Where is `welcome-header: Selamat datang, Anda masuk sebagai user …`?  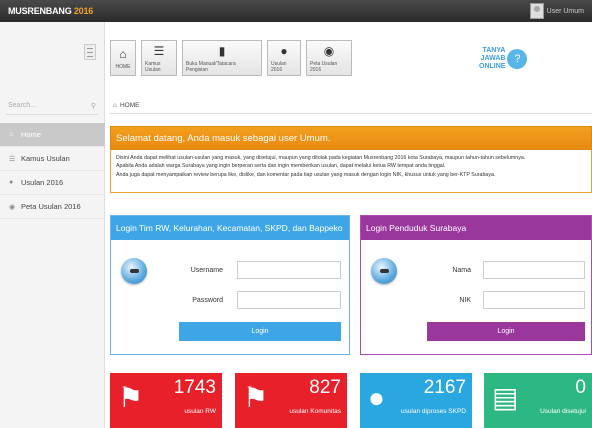 welcome-header: Selamat datang, Anda masuk sebagai user … is located at coordinates (351, 138).